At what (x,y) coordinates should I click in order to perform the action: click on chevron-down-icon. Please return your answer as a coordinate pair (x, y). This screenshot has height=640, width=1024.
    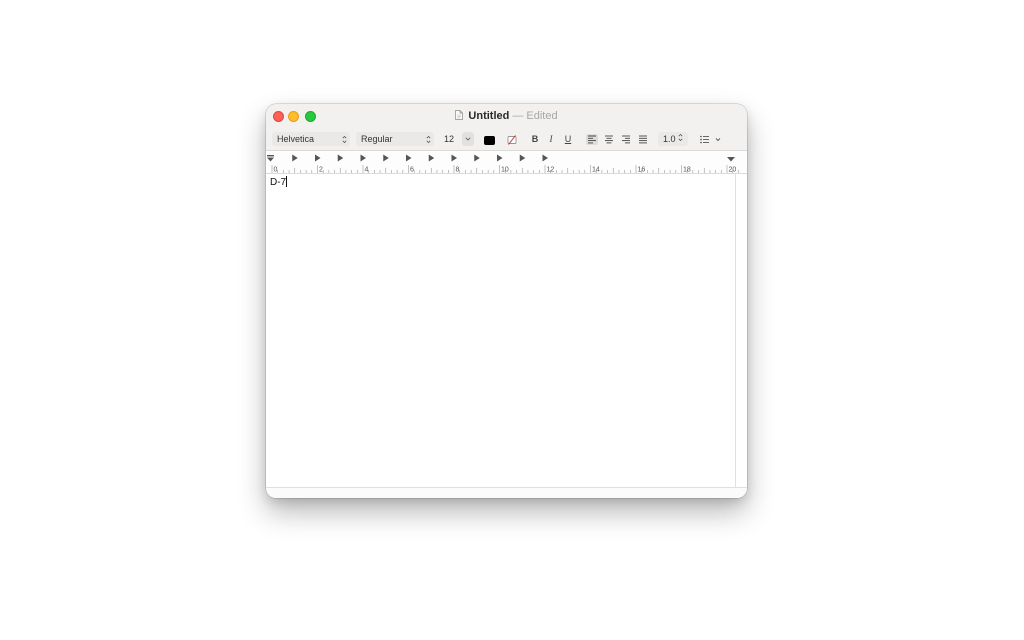
    Looking at the image, I should click on (468, 139).